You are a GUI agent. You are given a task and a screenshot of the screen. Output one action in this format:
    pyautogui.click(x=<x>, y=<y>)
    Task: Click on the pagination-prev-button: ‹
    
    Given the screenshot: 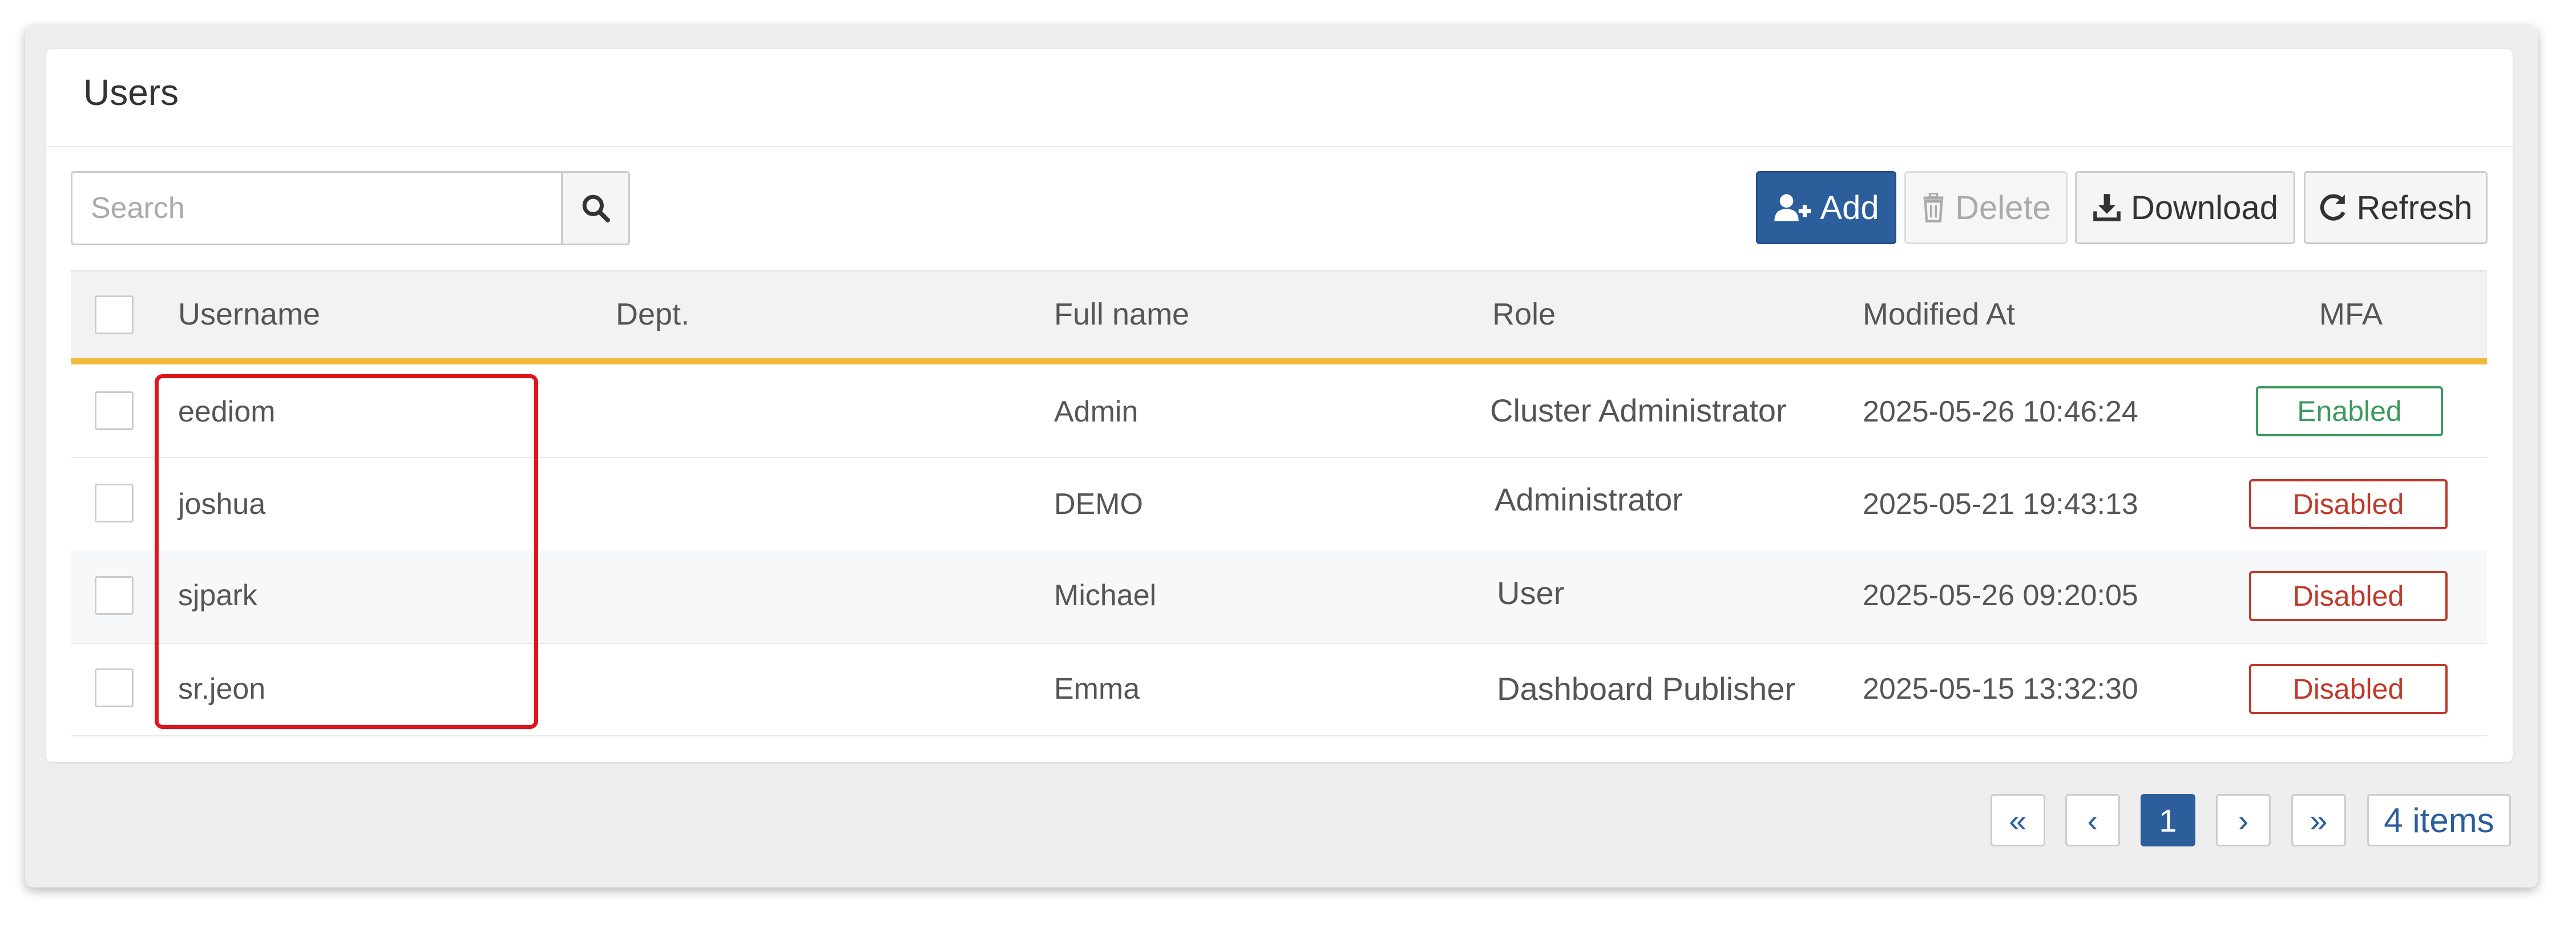 What is the action you would take?
    pyautogui.click(x=2092, y=820)
    